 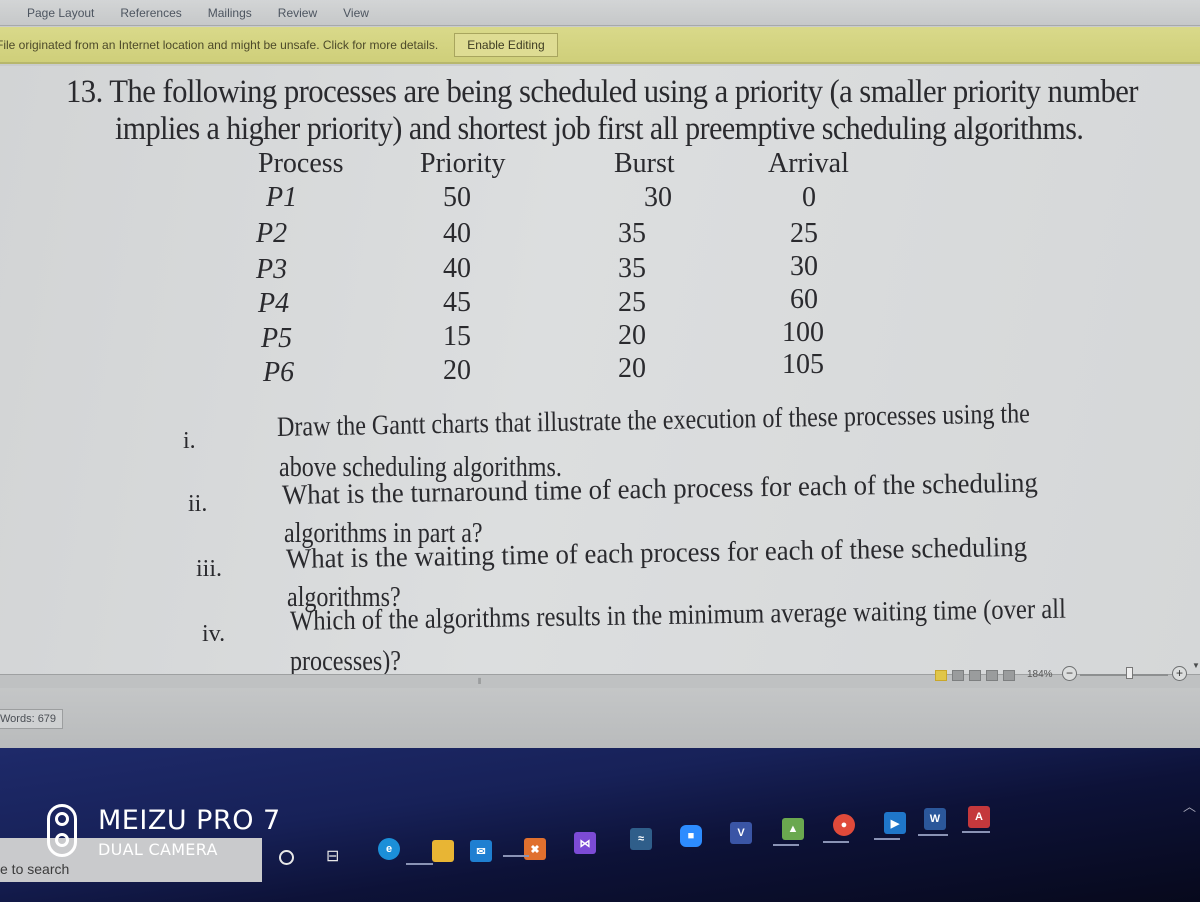 I want to click on full-screen-reading-view-icon, so click(x=958, y=675).